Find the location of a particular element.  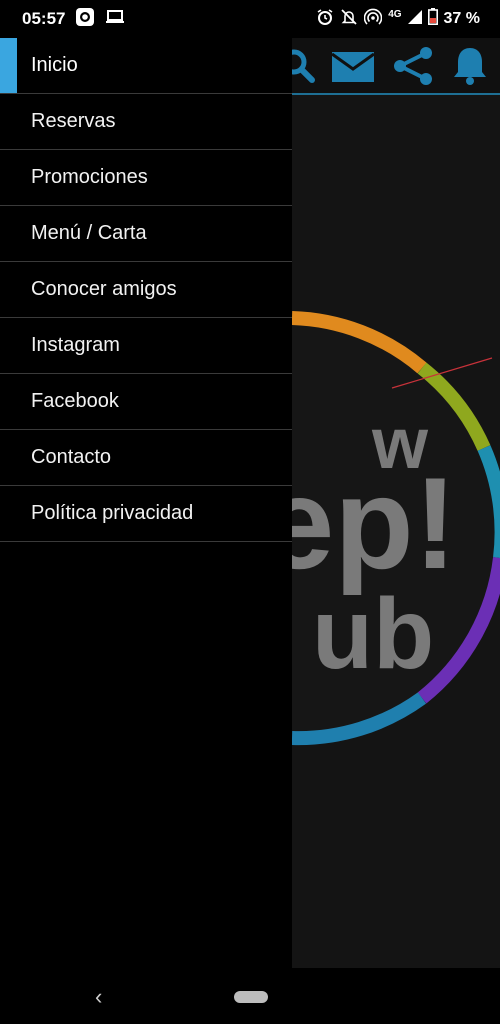

bell-icon is located at coordinates (470, 68).